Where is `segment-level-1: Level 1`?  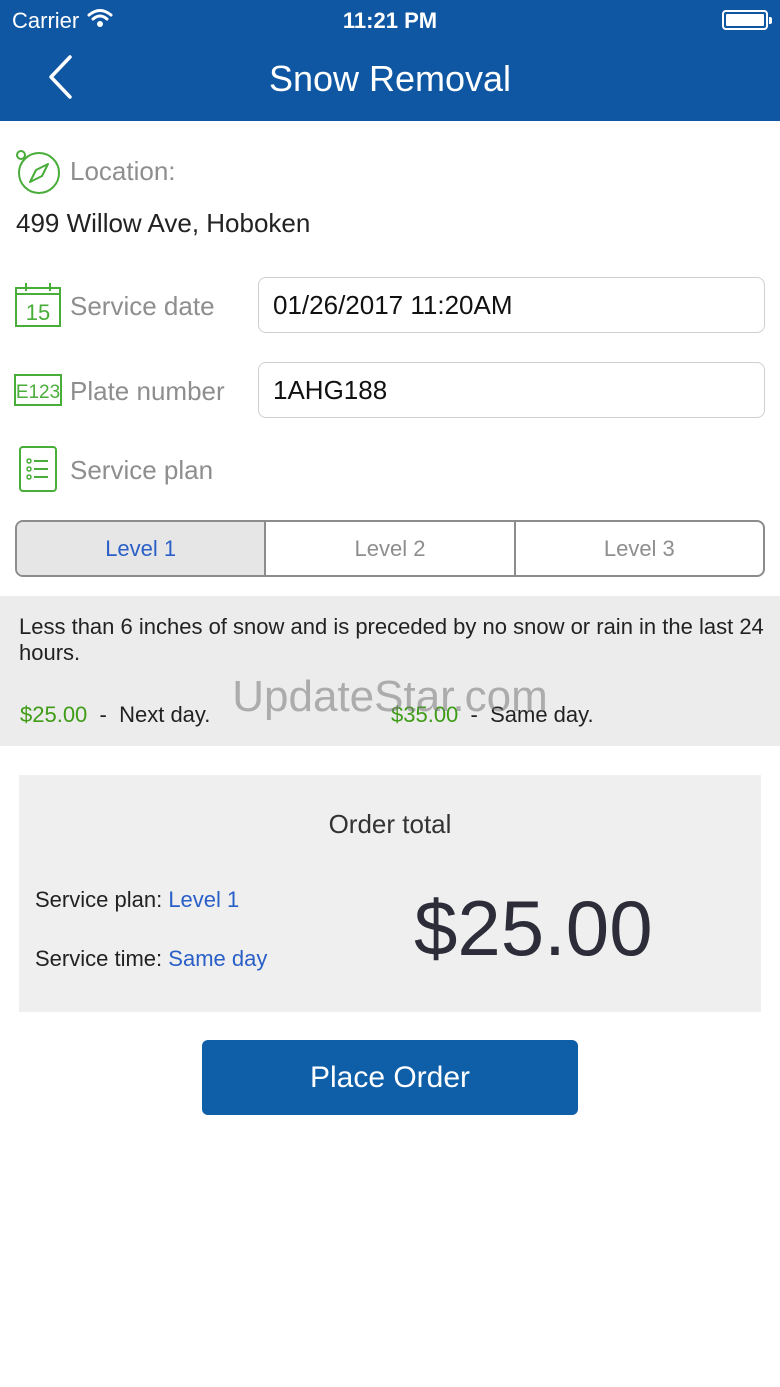 segment-level-1: Level 1 is located at coordinates (142, 548).